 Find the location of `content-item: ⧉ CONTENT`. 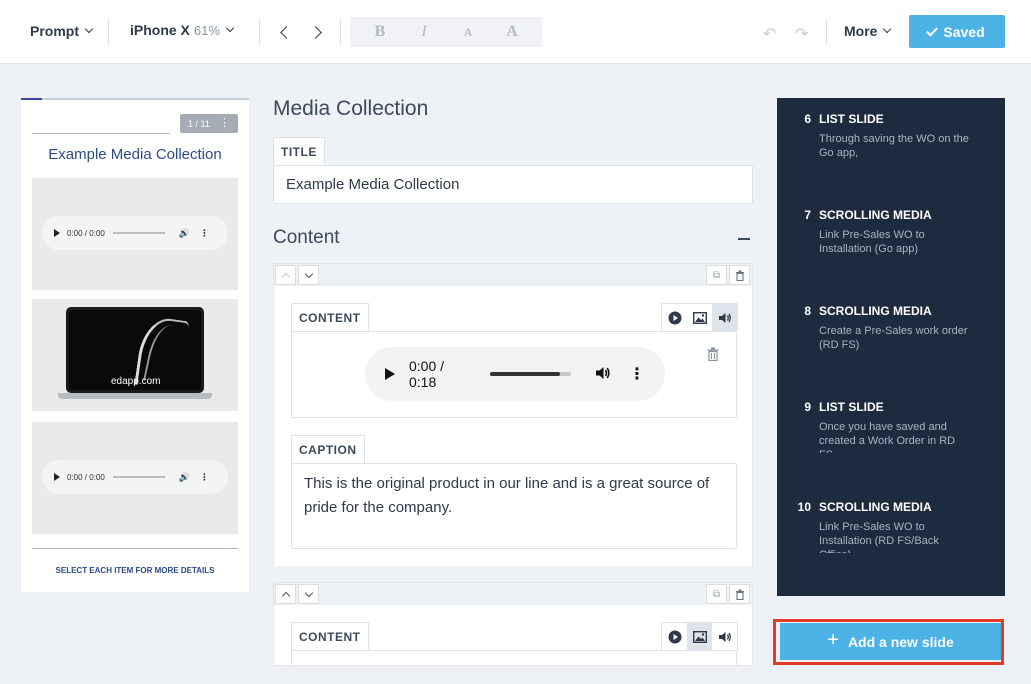

content-item: ⧉ CONTENT is located at coordinates (513, 624).